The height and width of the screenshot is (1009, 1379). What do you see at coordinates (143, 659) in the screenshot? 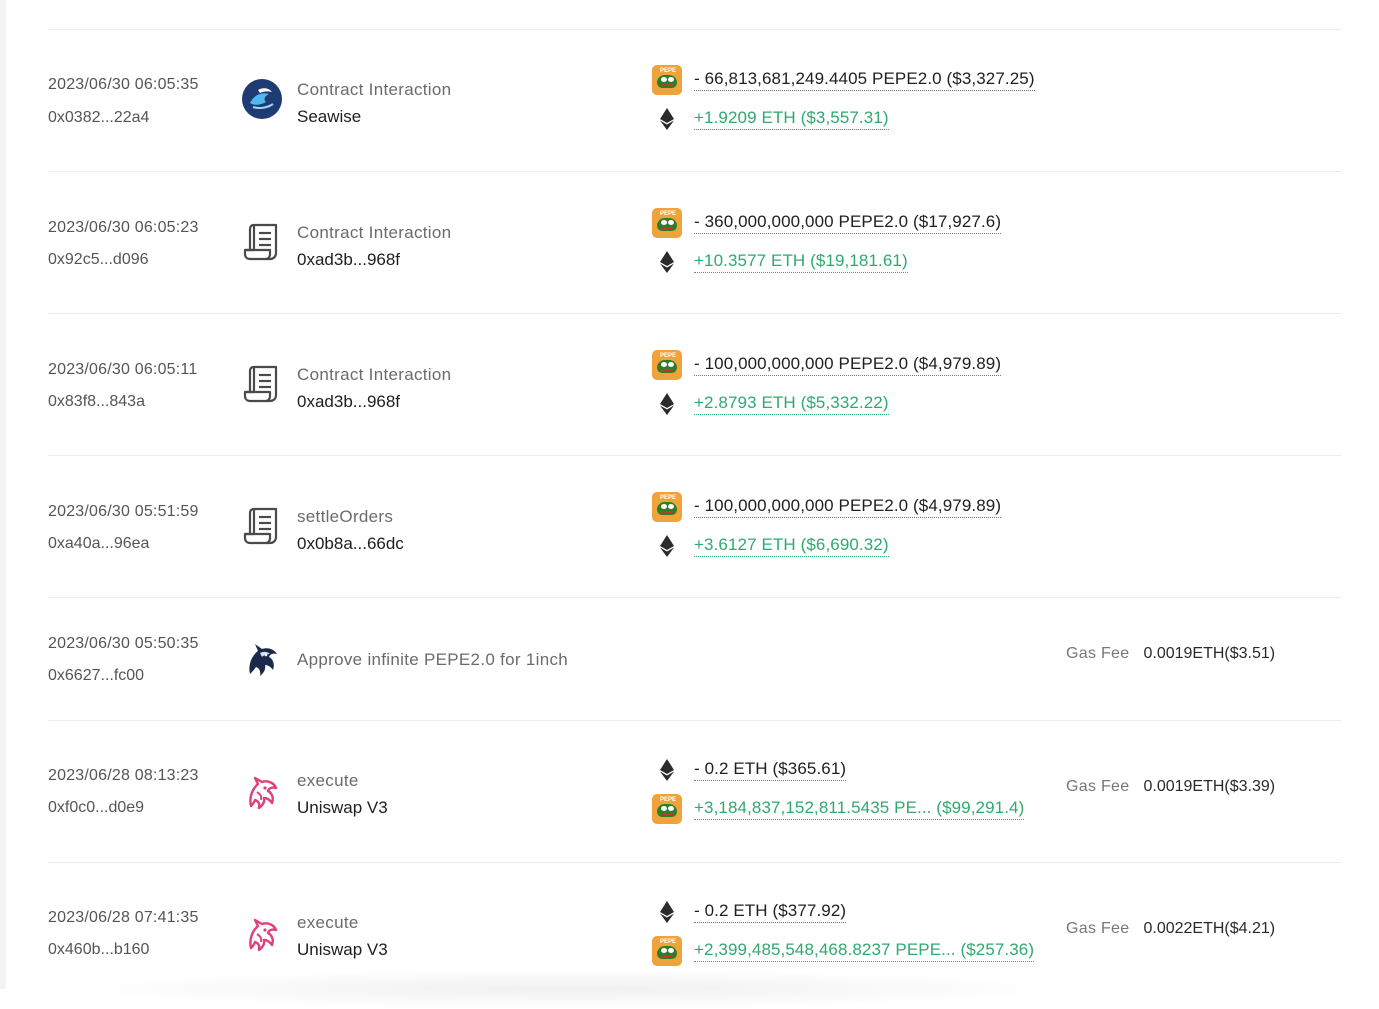
I see `time-column: 2023/06/30 05:50:35 0x6627...fc00` at bounding box center [143, 659].